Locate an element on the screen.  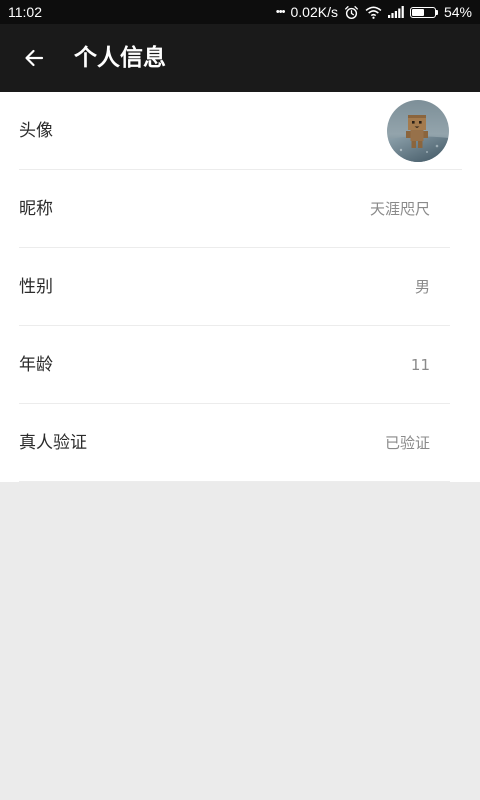
alarm-icon is located at coordinates (351, 12).